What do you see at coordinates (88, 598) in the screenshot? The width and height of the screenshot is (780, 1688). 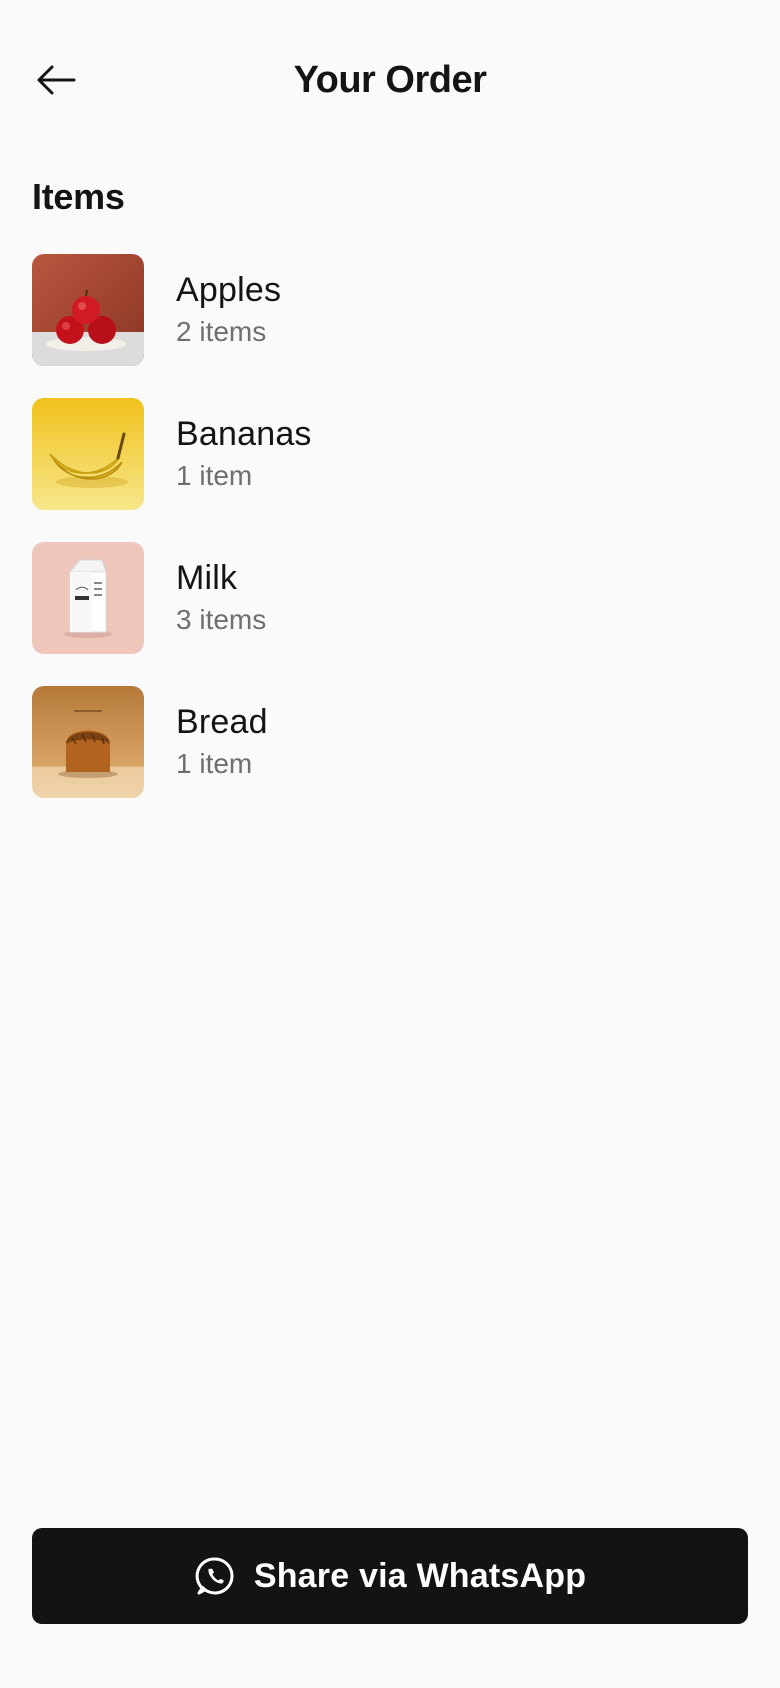 I see `milk-carton-image` at bounding box center [88, 598].